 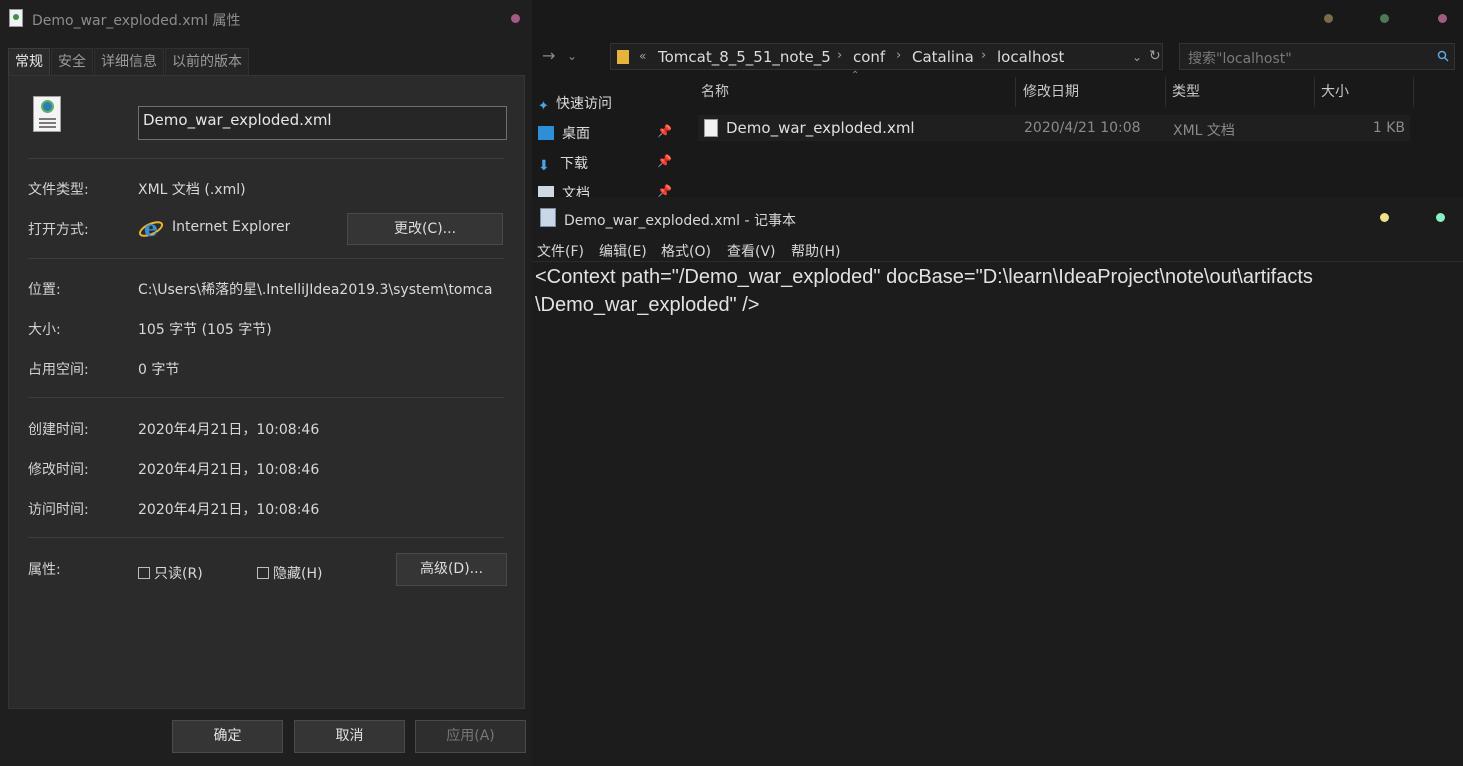 I want to click on readonly-checkbox: 只读(R), so click(x=170, y=573).